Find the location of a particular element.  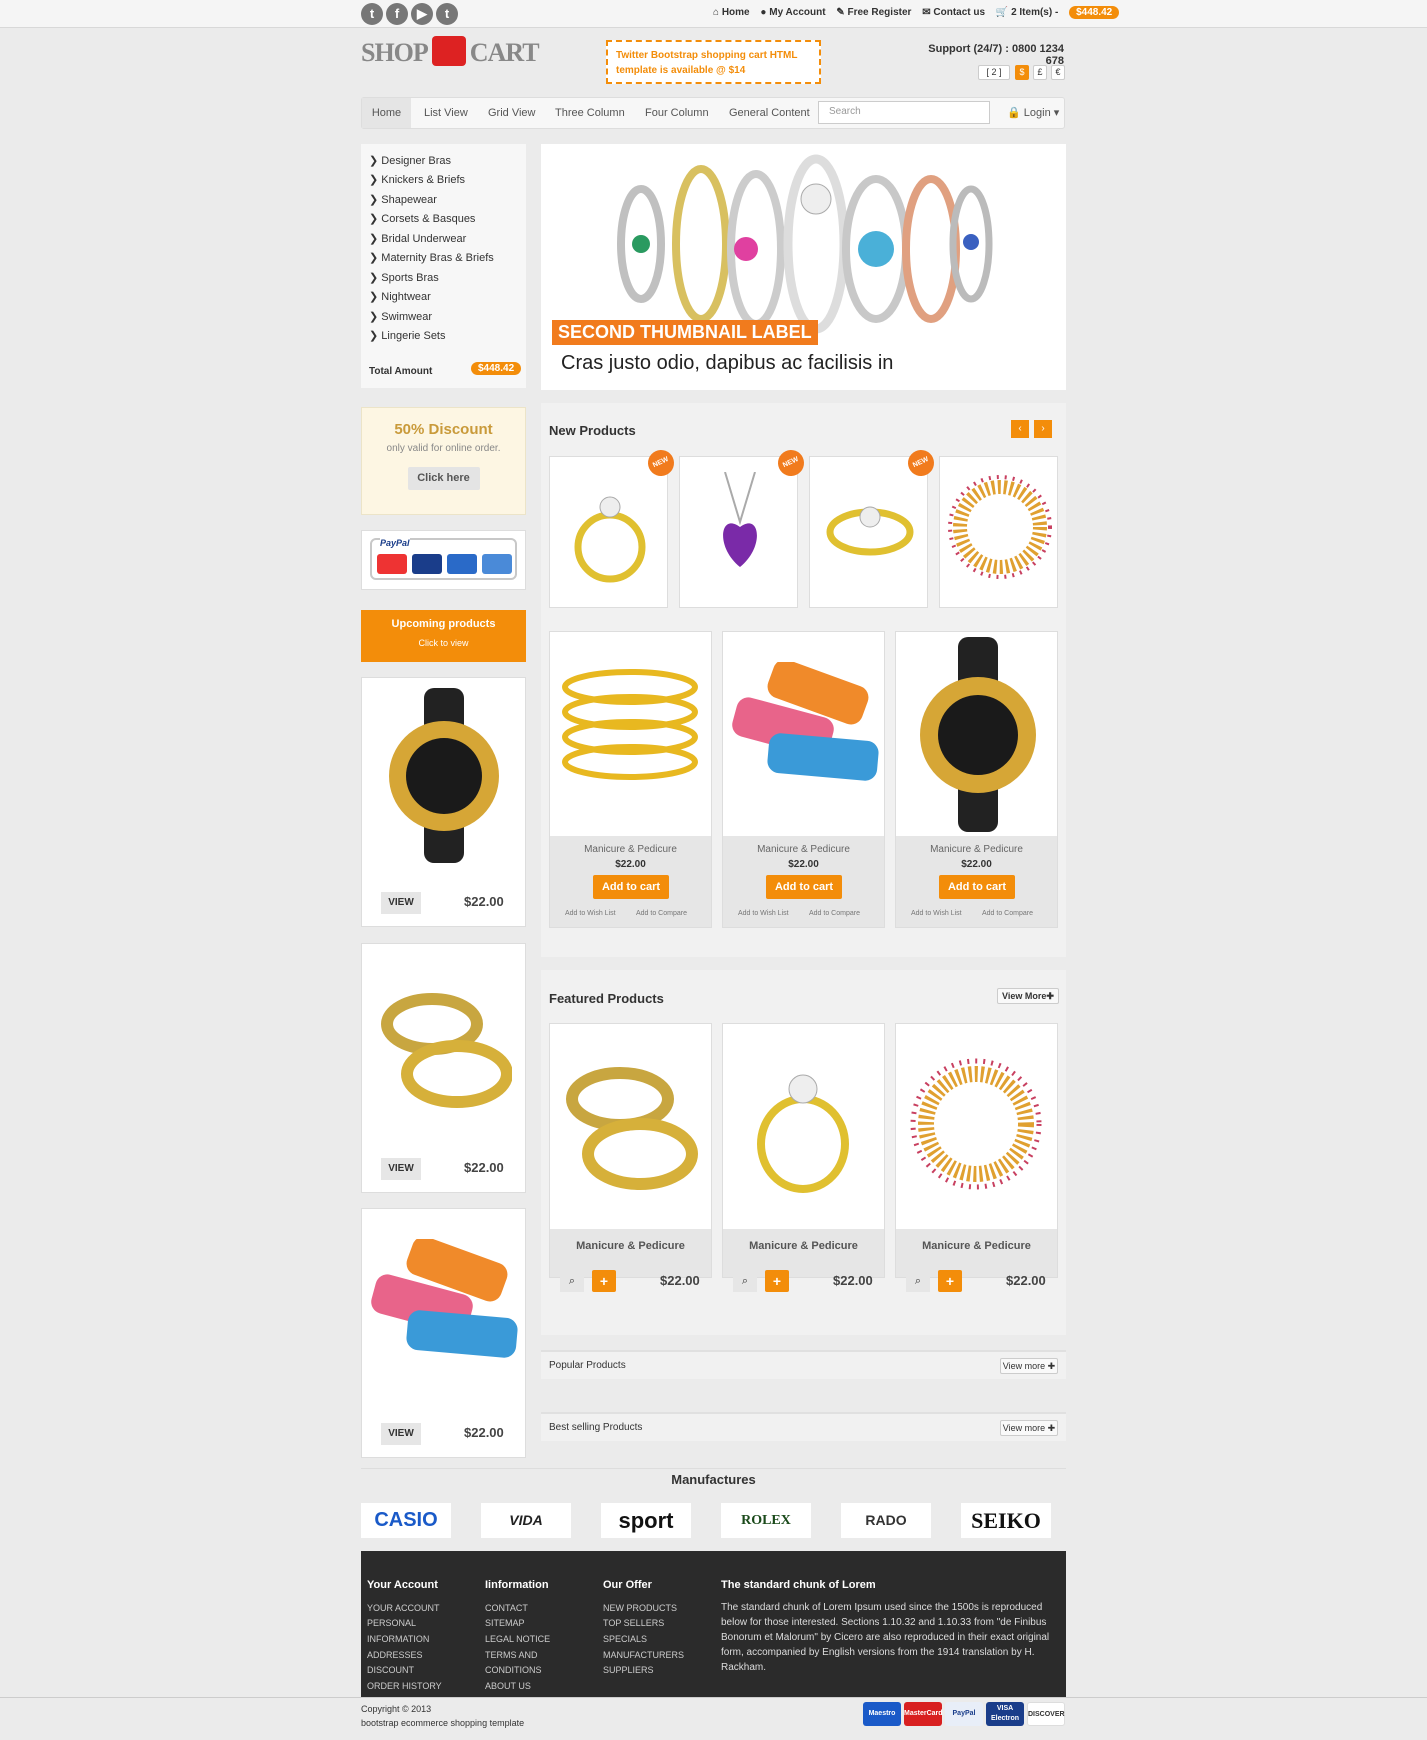

cart-total-badge: $448.42 is located at coordinates (1094, 12).